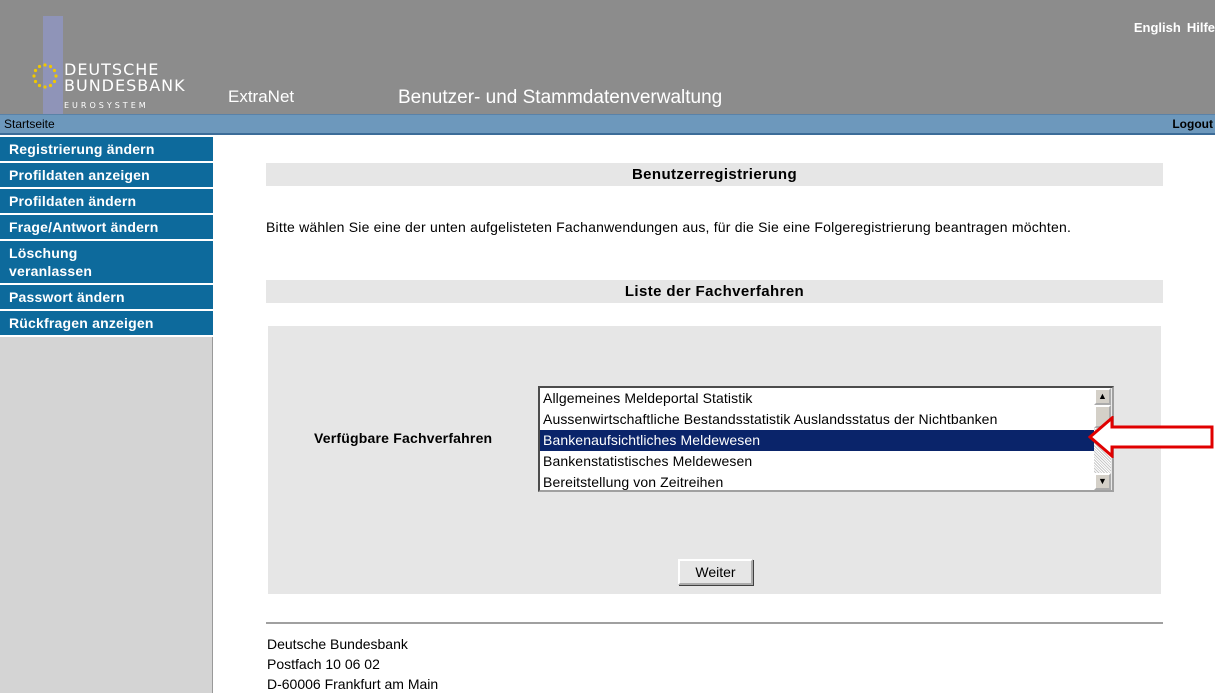 This screenshot has width=1215, height=693. I want to click on page-title: Benutzer- und Stammdatenverwaltung, so click(560, 97).